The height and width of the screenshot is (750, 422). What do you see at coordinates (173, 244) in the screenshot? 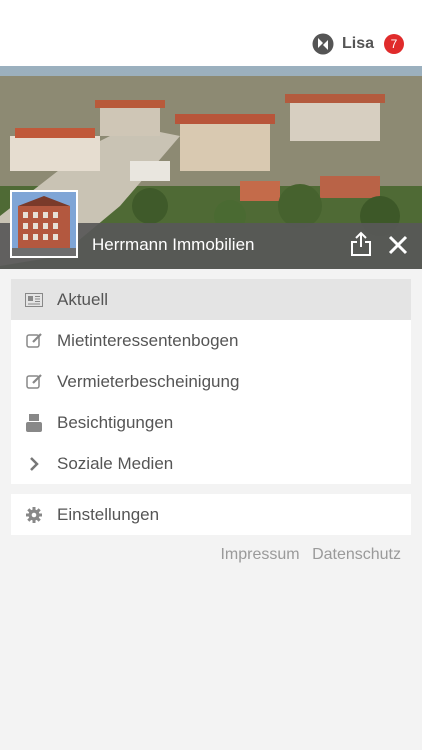
I see `company-title: Herrmann Immobilien` at bounding box center [173, 244].